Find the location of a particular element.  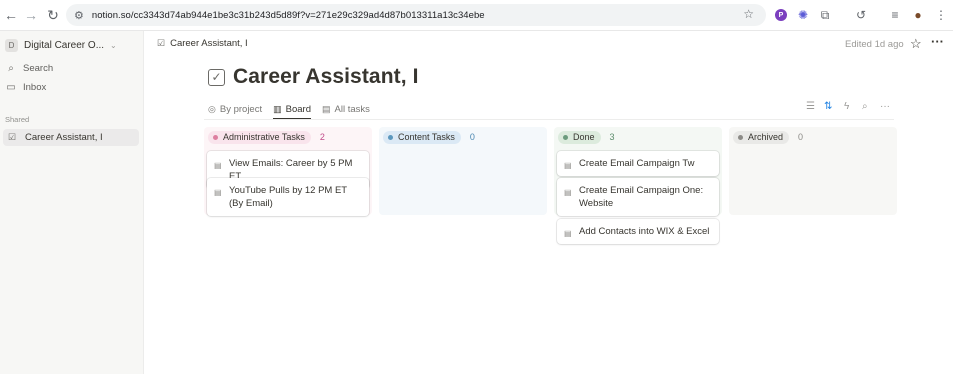

column-header: Archived 0 is located at coordinates (768, 137).